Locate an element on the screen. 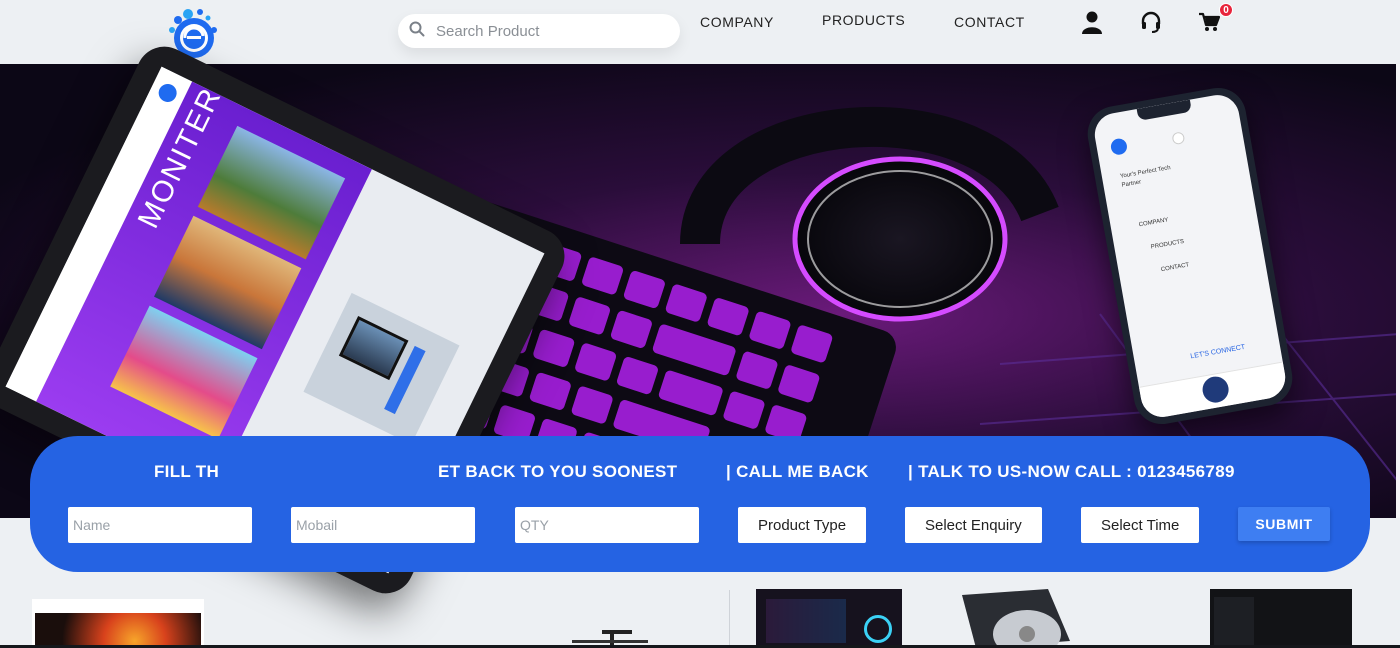 The image size is (1400, 648). tower-front is located at coordinates (1234, 622).